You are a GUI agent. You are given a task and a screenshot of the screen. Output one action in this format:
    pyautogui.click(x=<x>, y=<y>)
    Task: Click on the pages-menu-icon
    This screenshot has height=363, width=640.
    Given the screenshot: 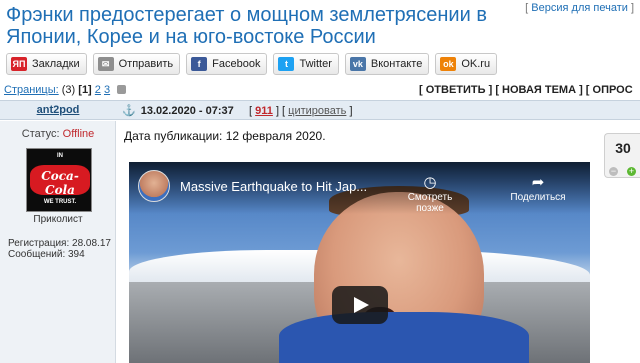 What is the action you would take?
    pyautogui.click(x=122, y=89)
    